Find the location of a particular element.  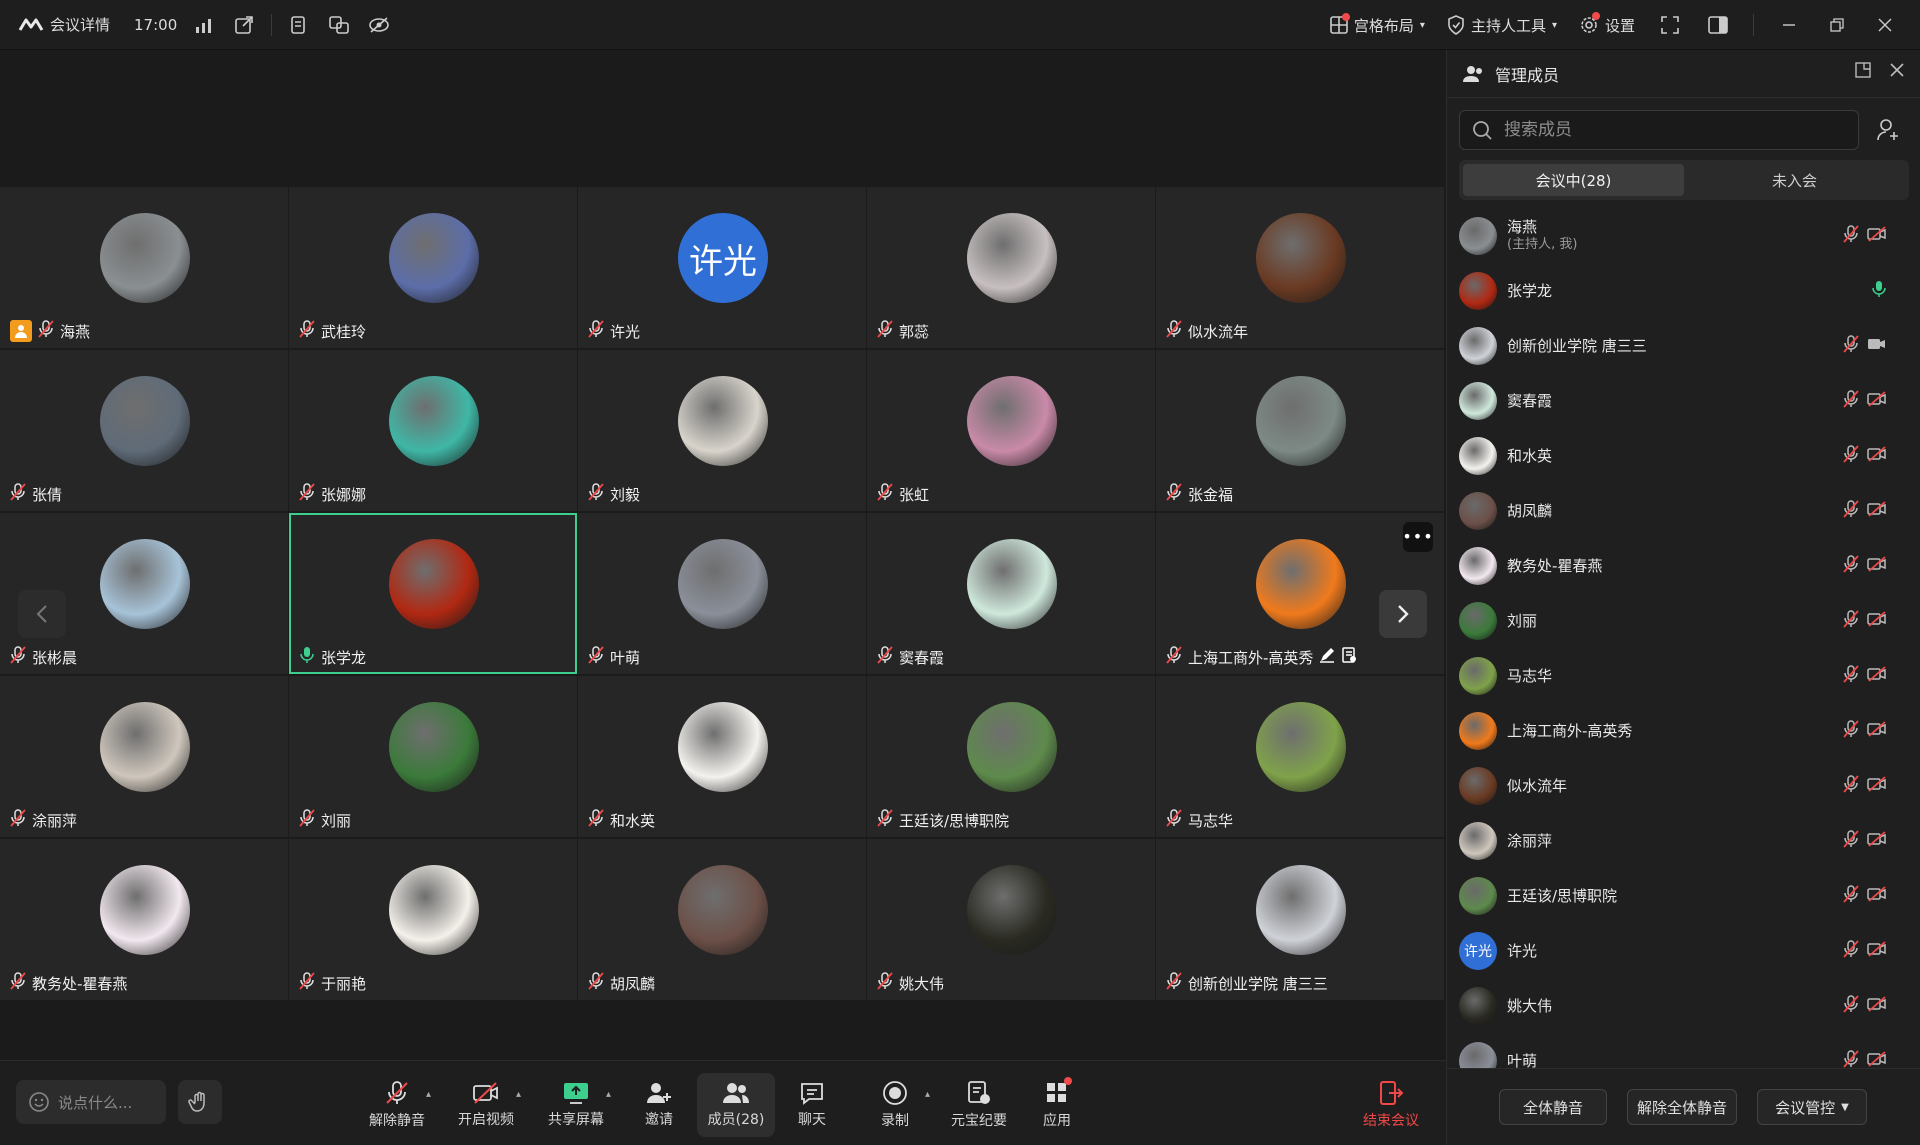

member-row: 和水英 is located at coordinates (1683, 455).